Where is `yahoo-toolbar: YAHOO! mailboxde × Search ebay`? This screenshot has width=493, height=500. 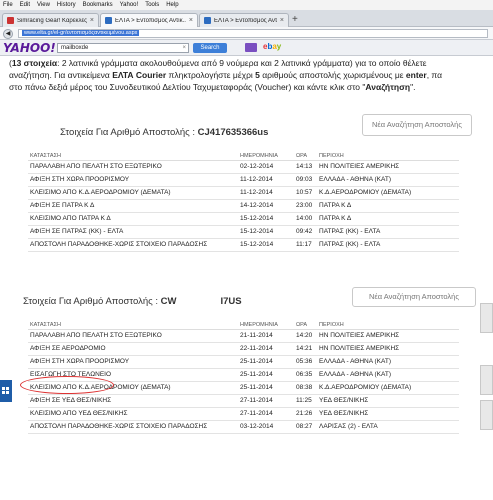
yahoo-toolbar: YAHOO! mailboxde × Search ebay is located at coordinates (246, 48).